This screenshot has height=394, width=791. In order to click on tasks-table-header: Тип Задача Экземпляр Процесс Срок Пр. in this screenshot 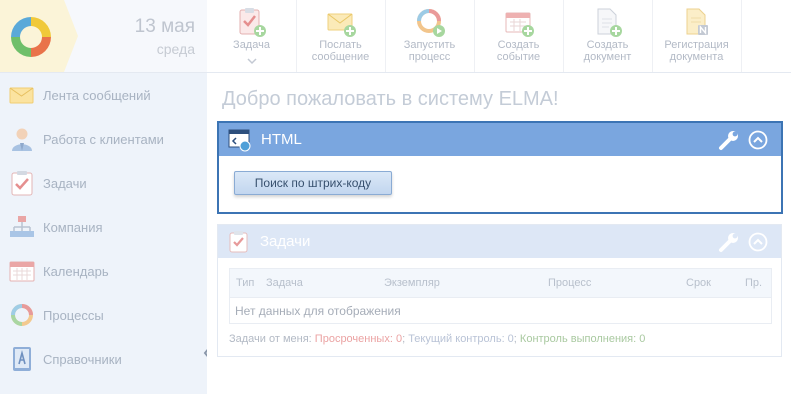, I will do `click(500, 283)`.